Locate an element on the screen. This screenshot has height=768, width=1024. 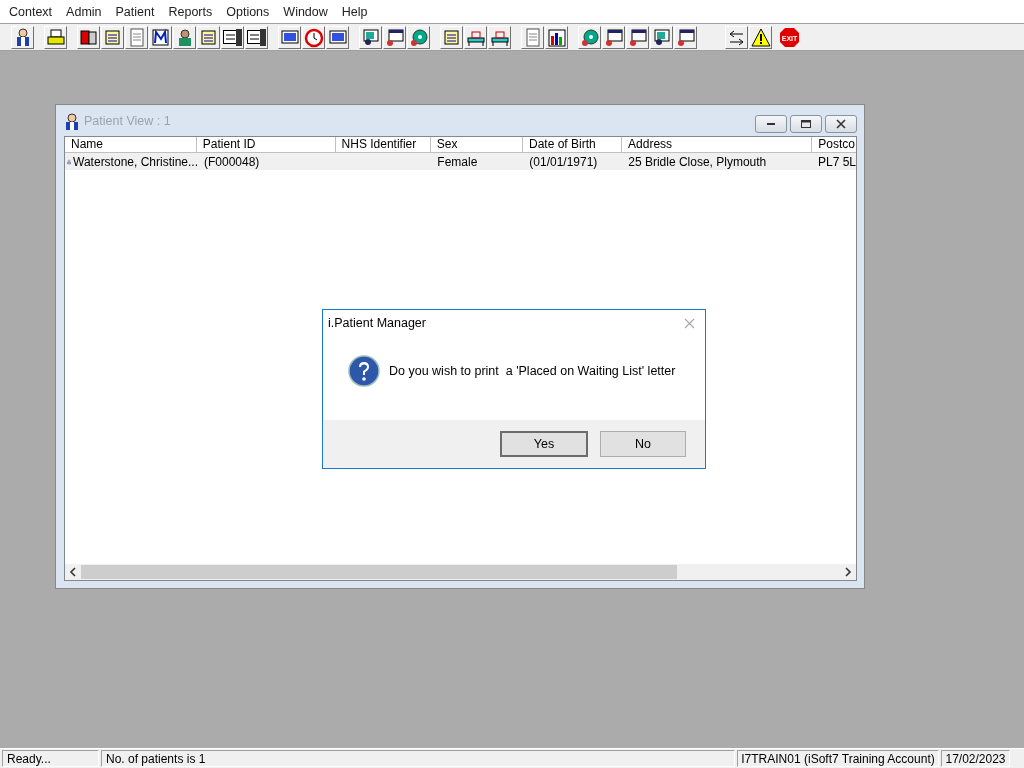
horizontal-scrollbar is located at coordinates (460, 572).